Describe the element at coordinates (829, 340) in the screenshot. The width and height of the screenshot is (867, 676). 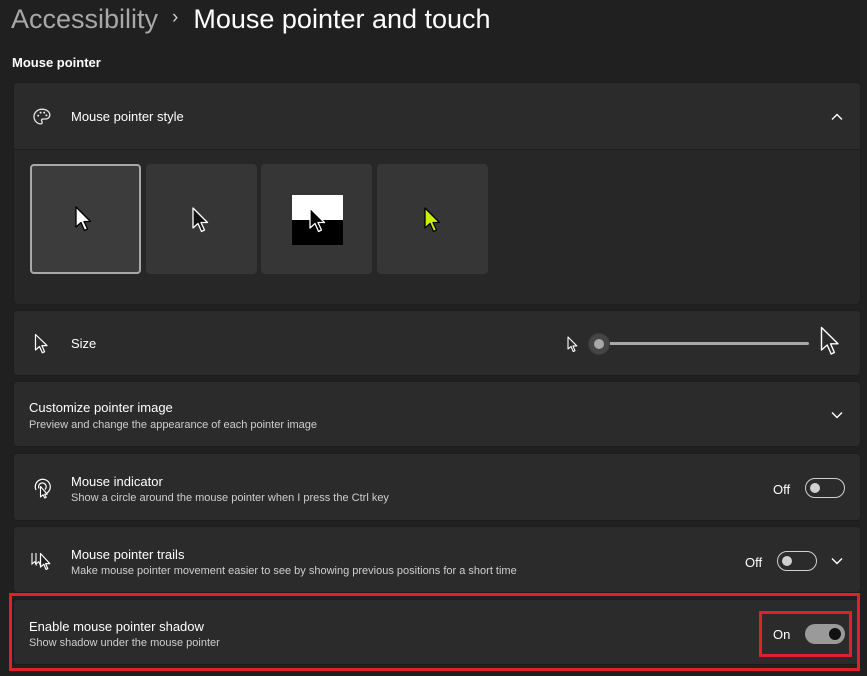
I see `large-pointer-icon` at that location.